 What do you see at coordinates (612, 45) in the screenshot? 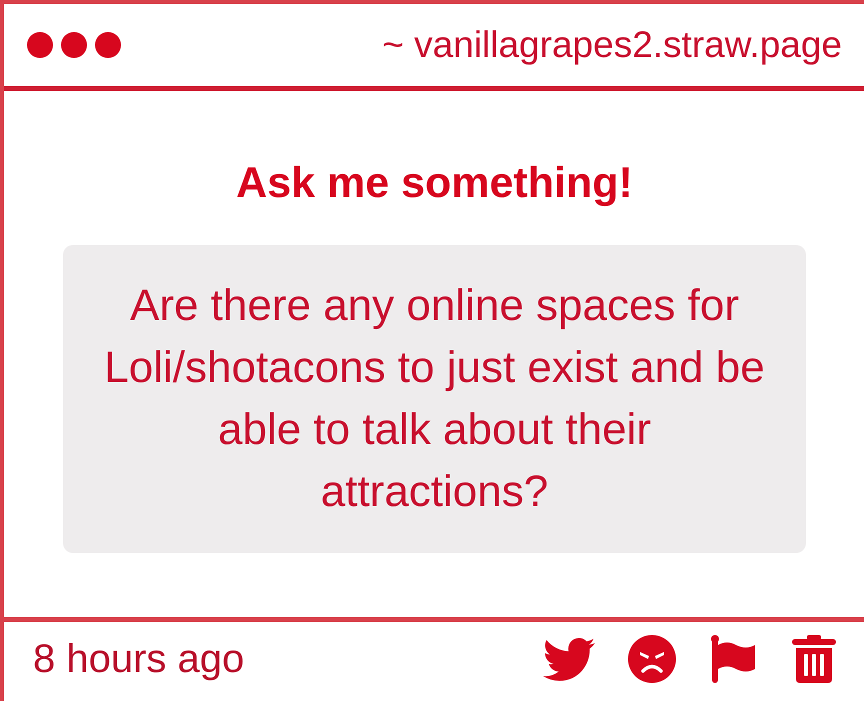
I see `page-address: ~ vanillagrapes2.straw.page` at bounding box center [612, 45].